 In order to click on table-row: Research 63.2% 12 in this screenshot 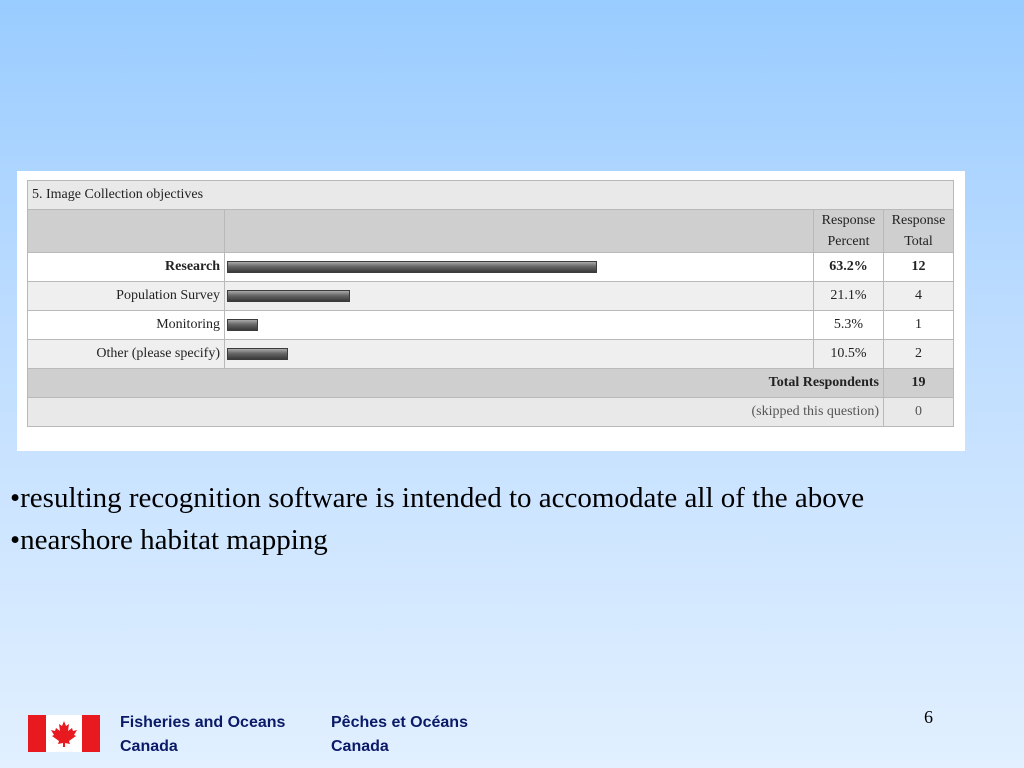, I will do `click(490, 267)`.